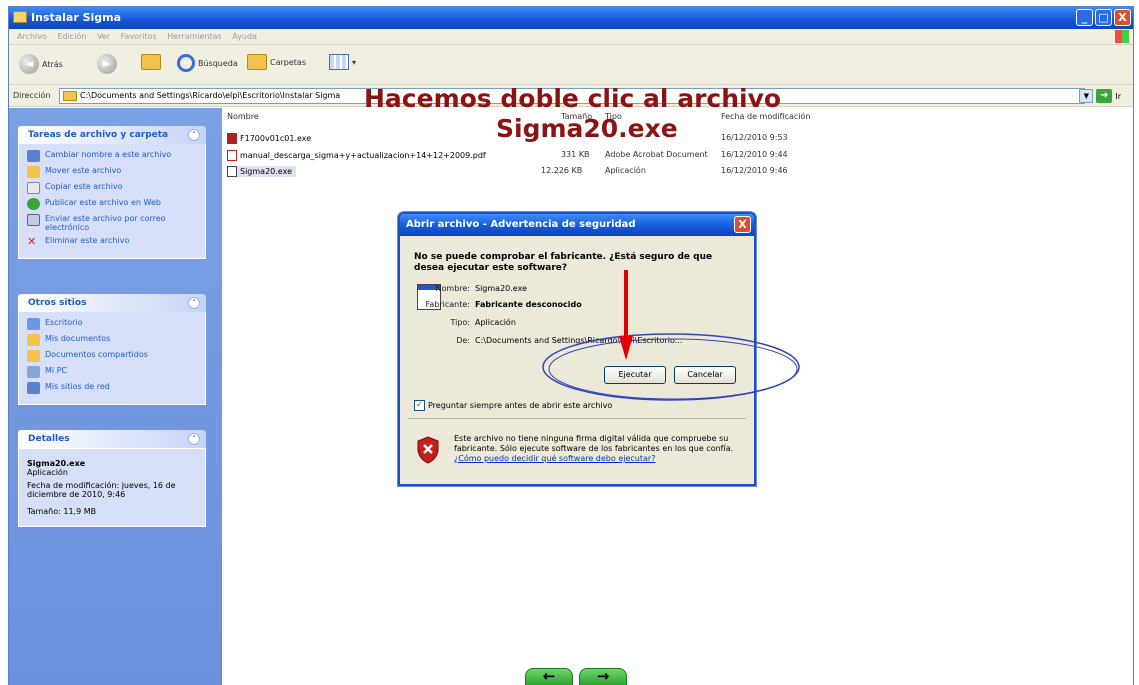 This screenshot has width=1139, height=685. What do you see at coordinates (33, 356) in the screenshot?
I see `shared-folder-icon` at bounding box center [33, 356].